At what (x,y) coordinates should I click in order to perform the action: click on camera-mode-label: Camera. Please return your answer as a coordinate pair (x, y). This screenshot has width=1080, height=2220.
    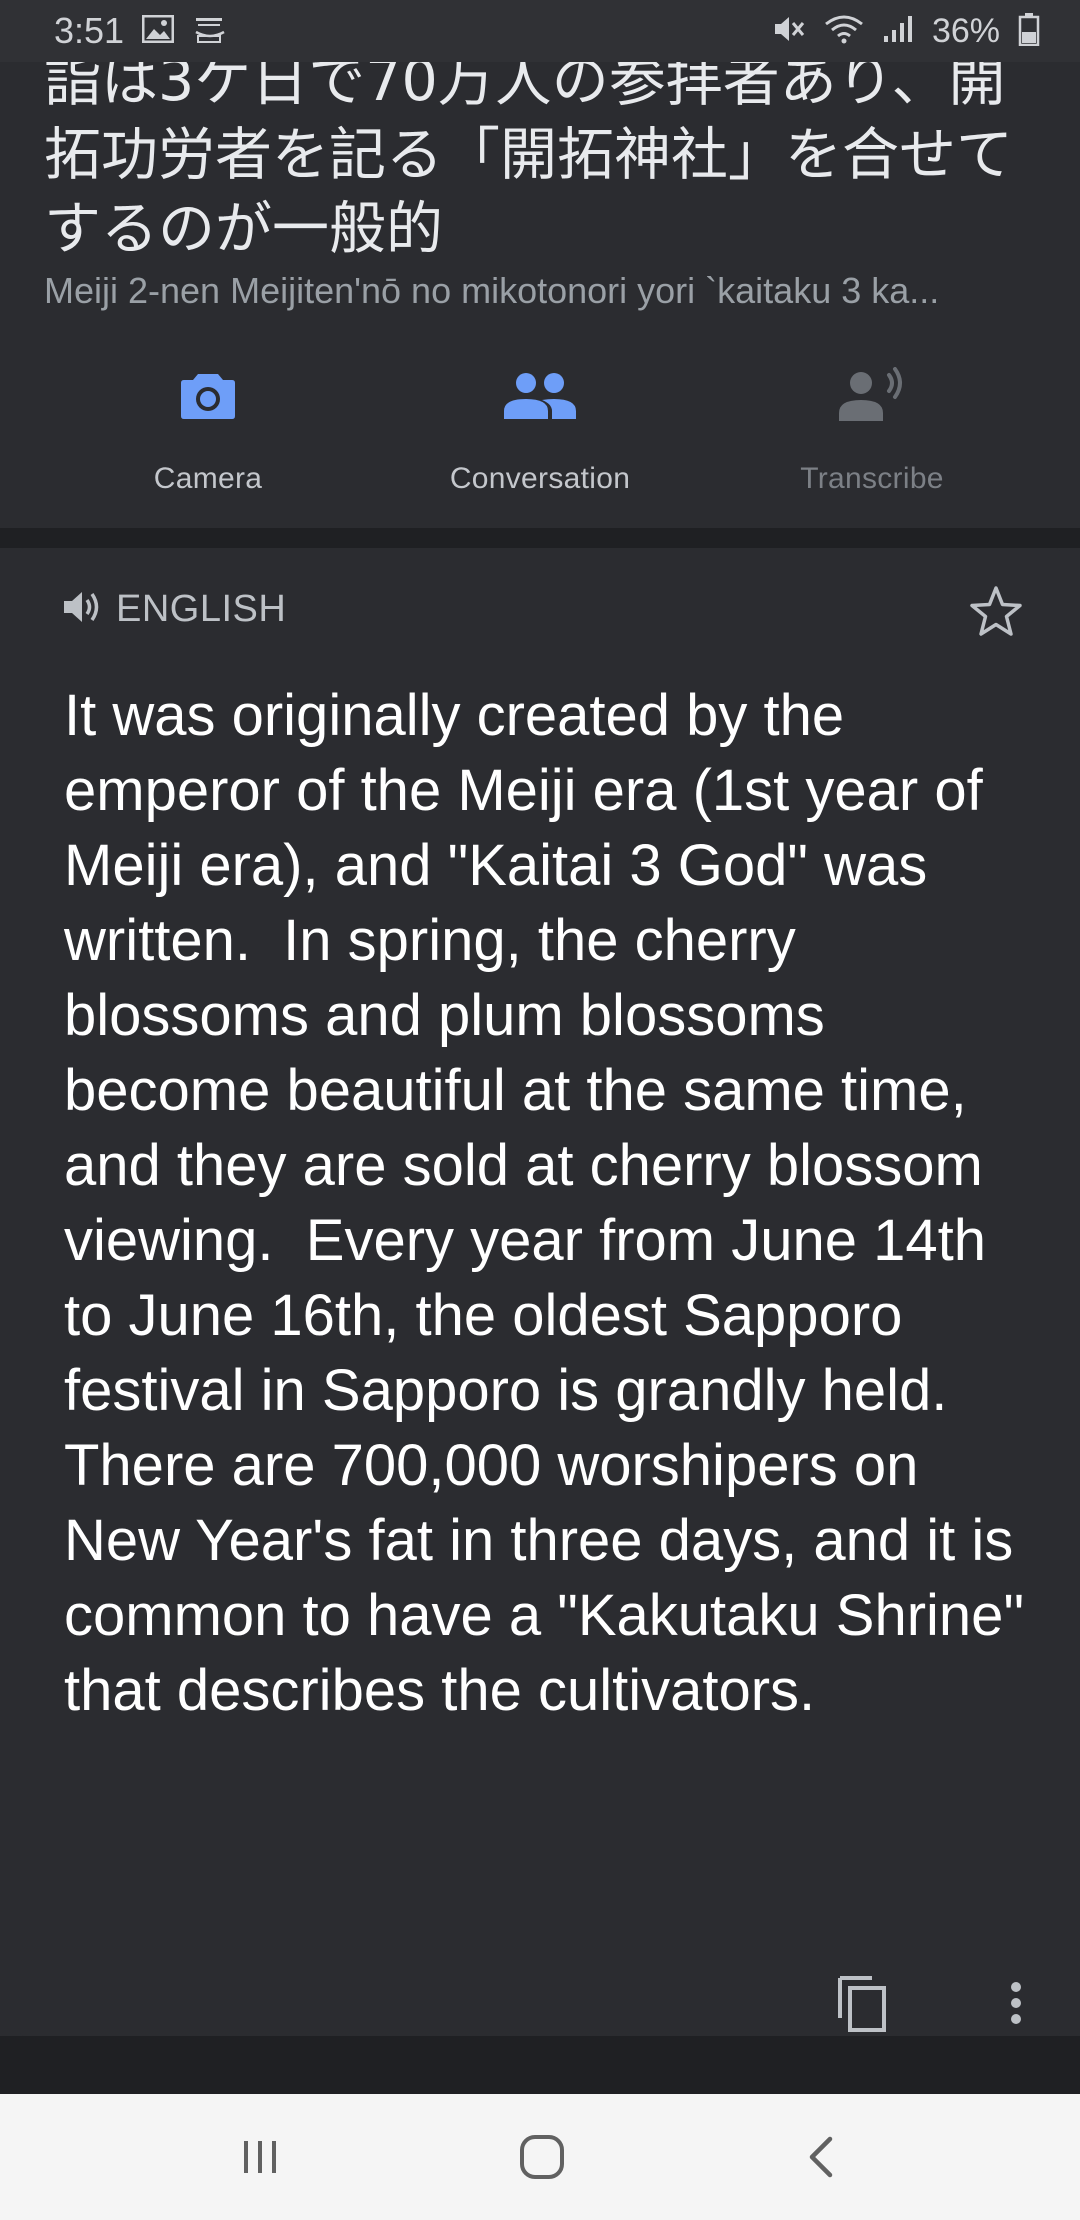
    Looking at the image, I should click on (208, 478).